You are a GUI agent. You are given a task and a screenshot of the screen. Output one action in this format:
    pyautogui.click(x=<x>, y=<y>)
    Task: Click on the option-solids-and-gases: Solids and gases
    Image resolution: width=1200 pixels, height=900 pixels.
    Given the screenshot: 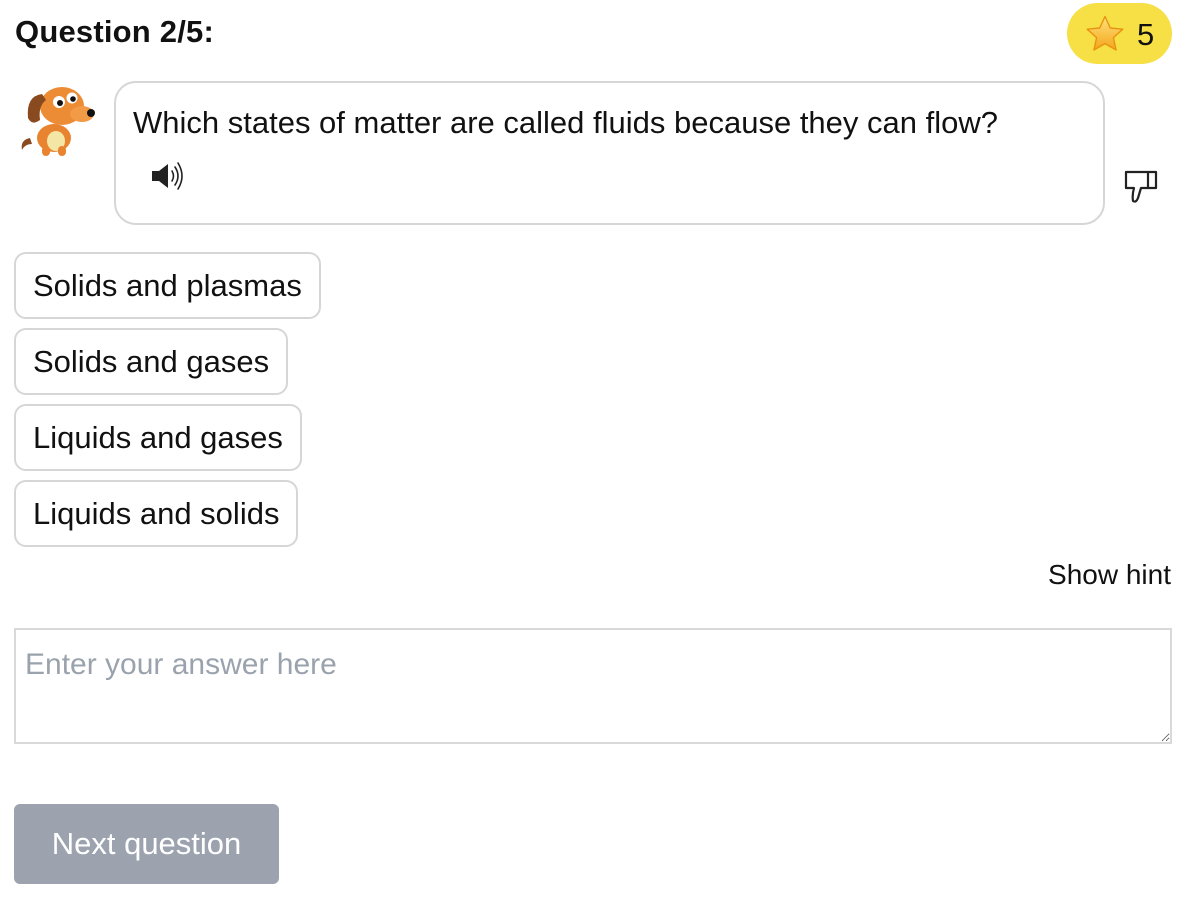 What is the action you would take?
    pyautogui.click(x=151, y=361)
    